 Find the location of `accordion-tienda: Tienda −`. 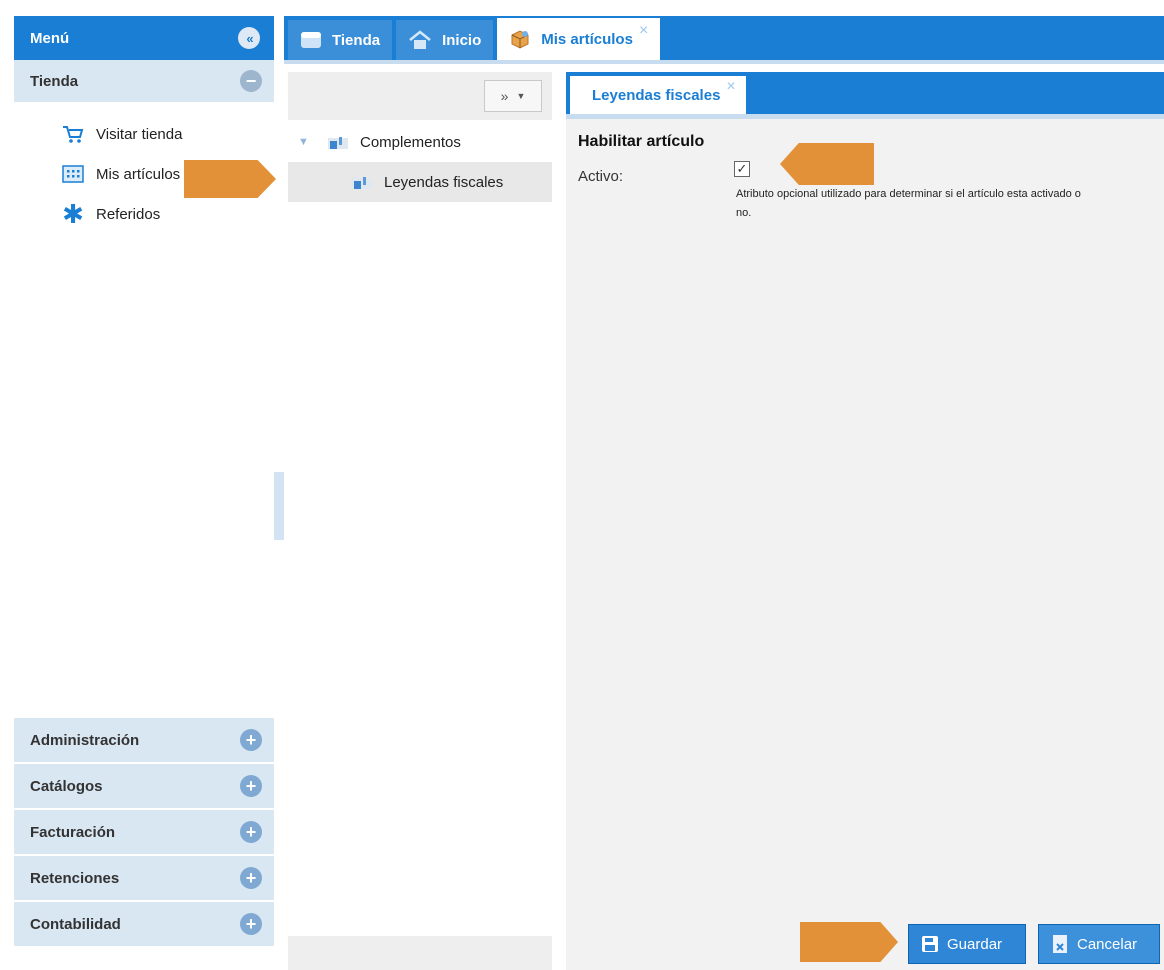

accordion-tienda: Tienda − is located at coordinates (144, 82).